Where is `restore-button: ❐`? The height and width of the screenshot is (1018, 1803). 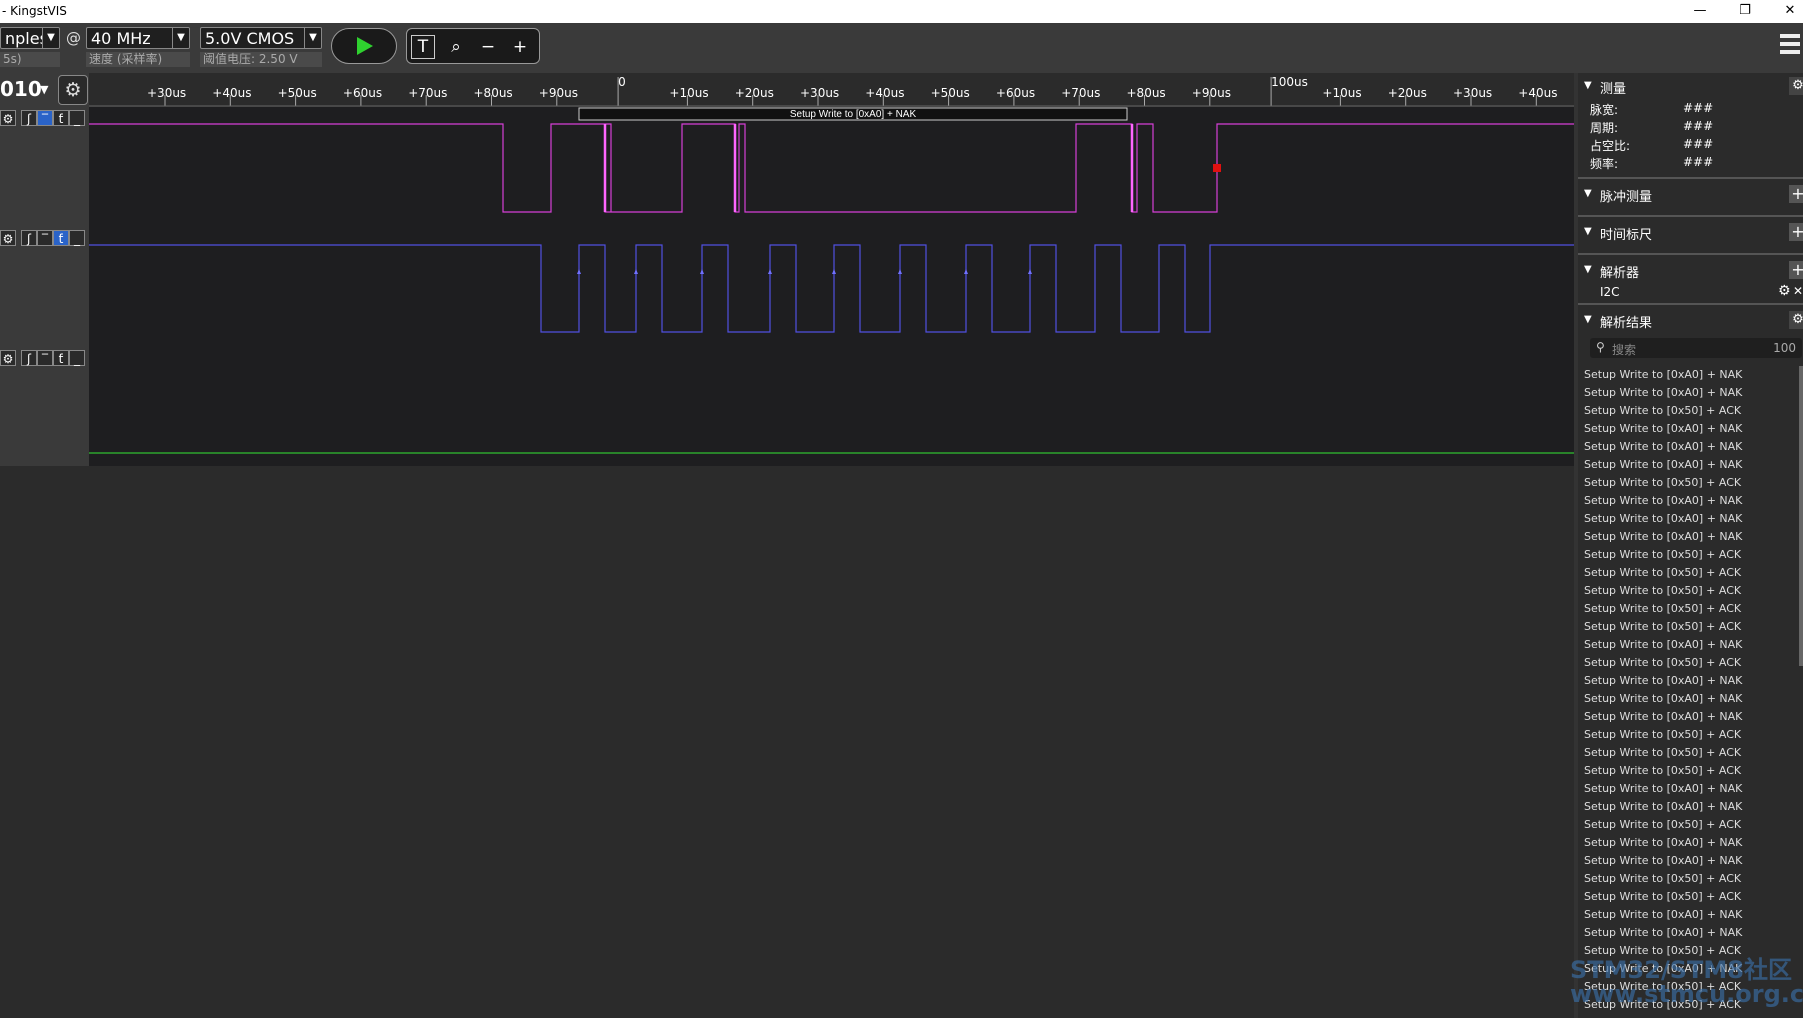
restore-button: ❐ is located at coordinates (1745, 11).